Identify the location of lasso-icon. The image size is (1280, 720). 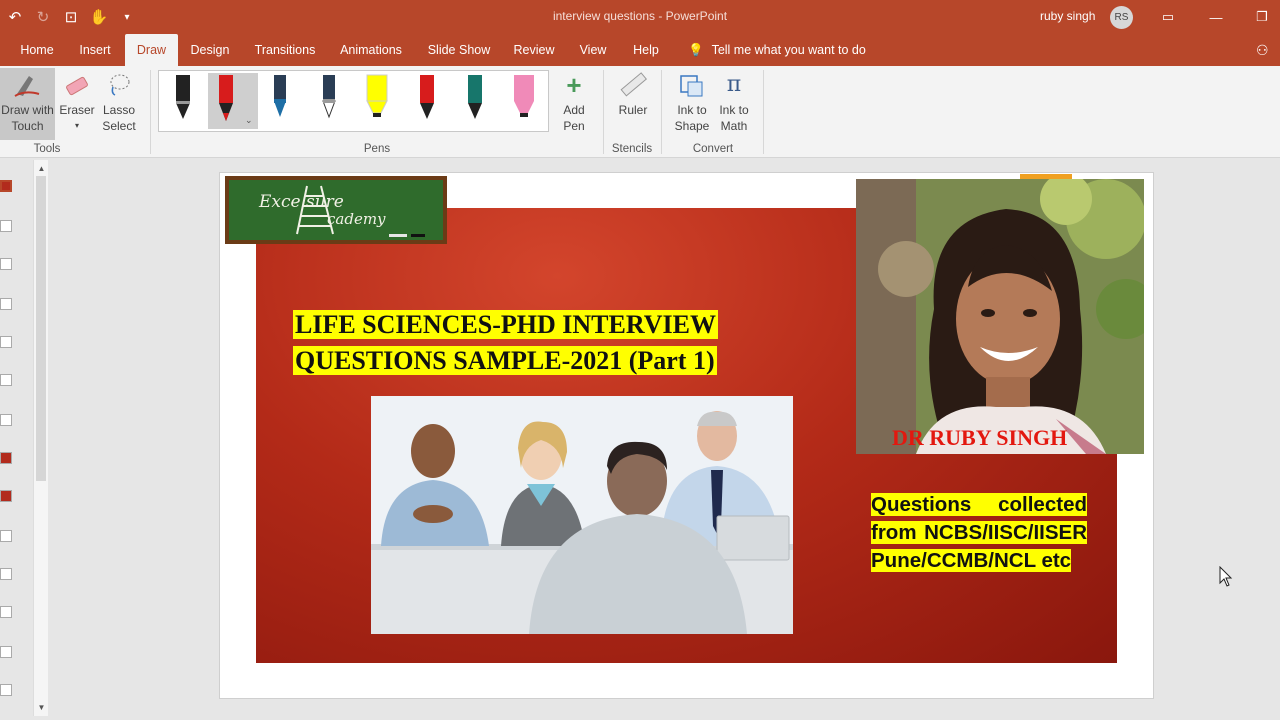
(119, 85).